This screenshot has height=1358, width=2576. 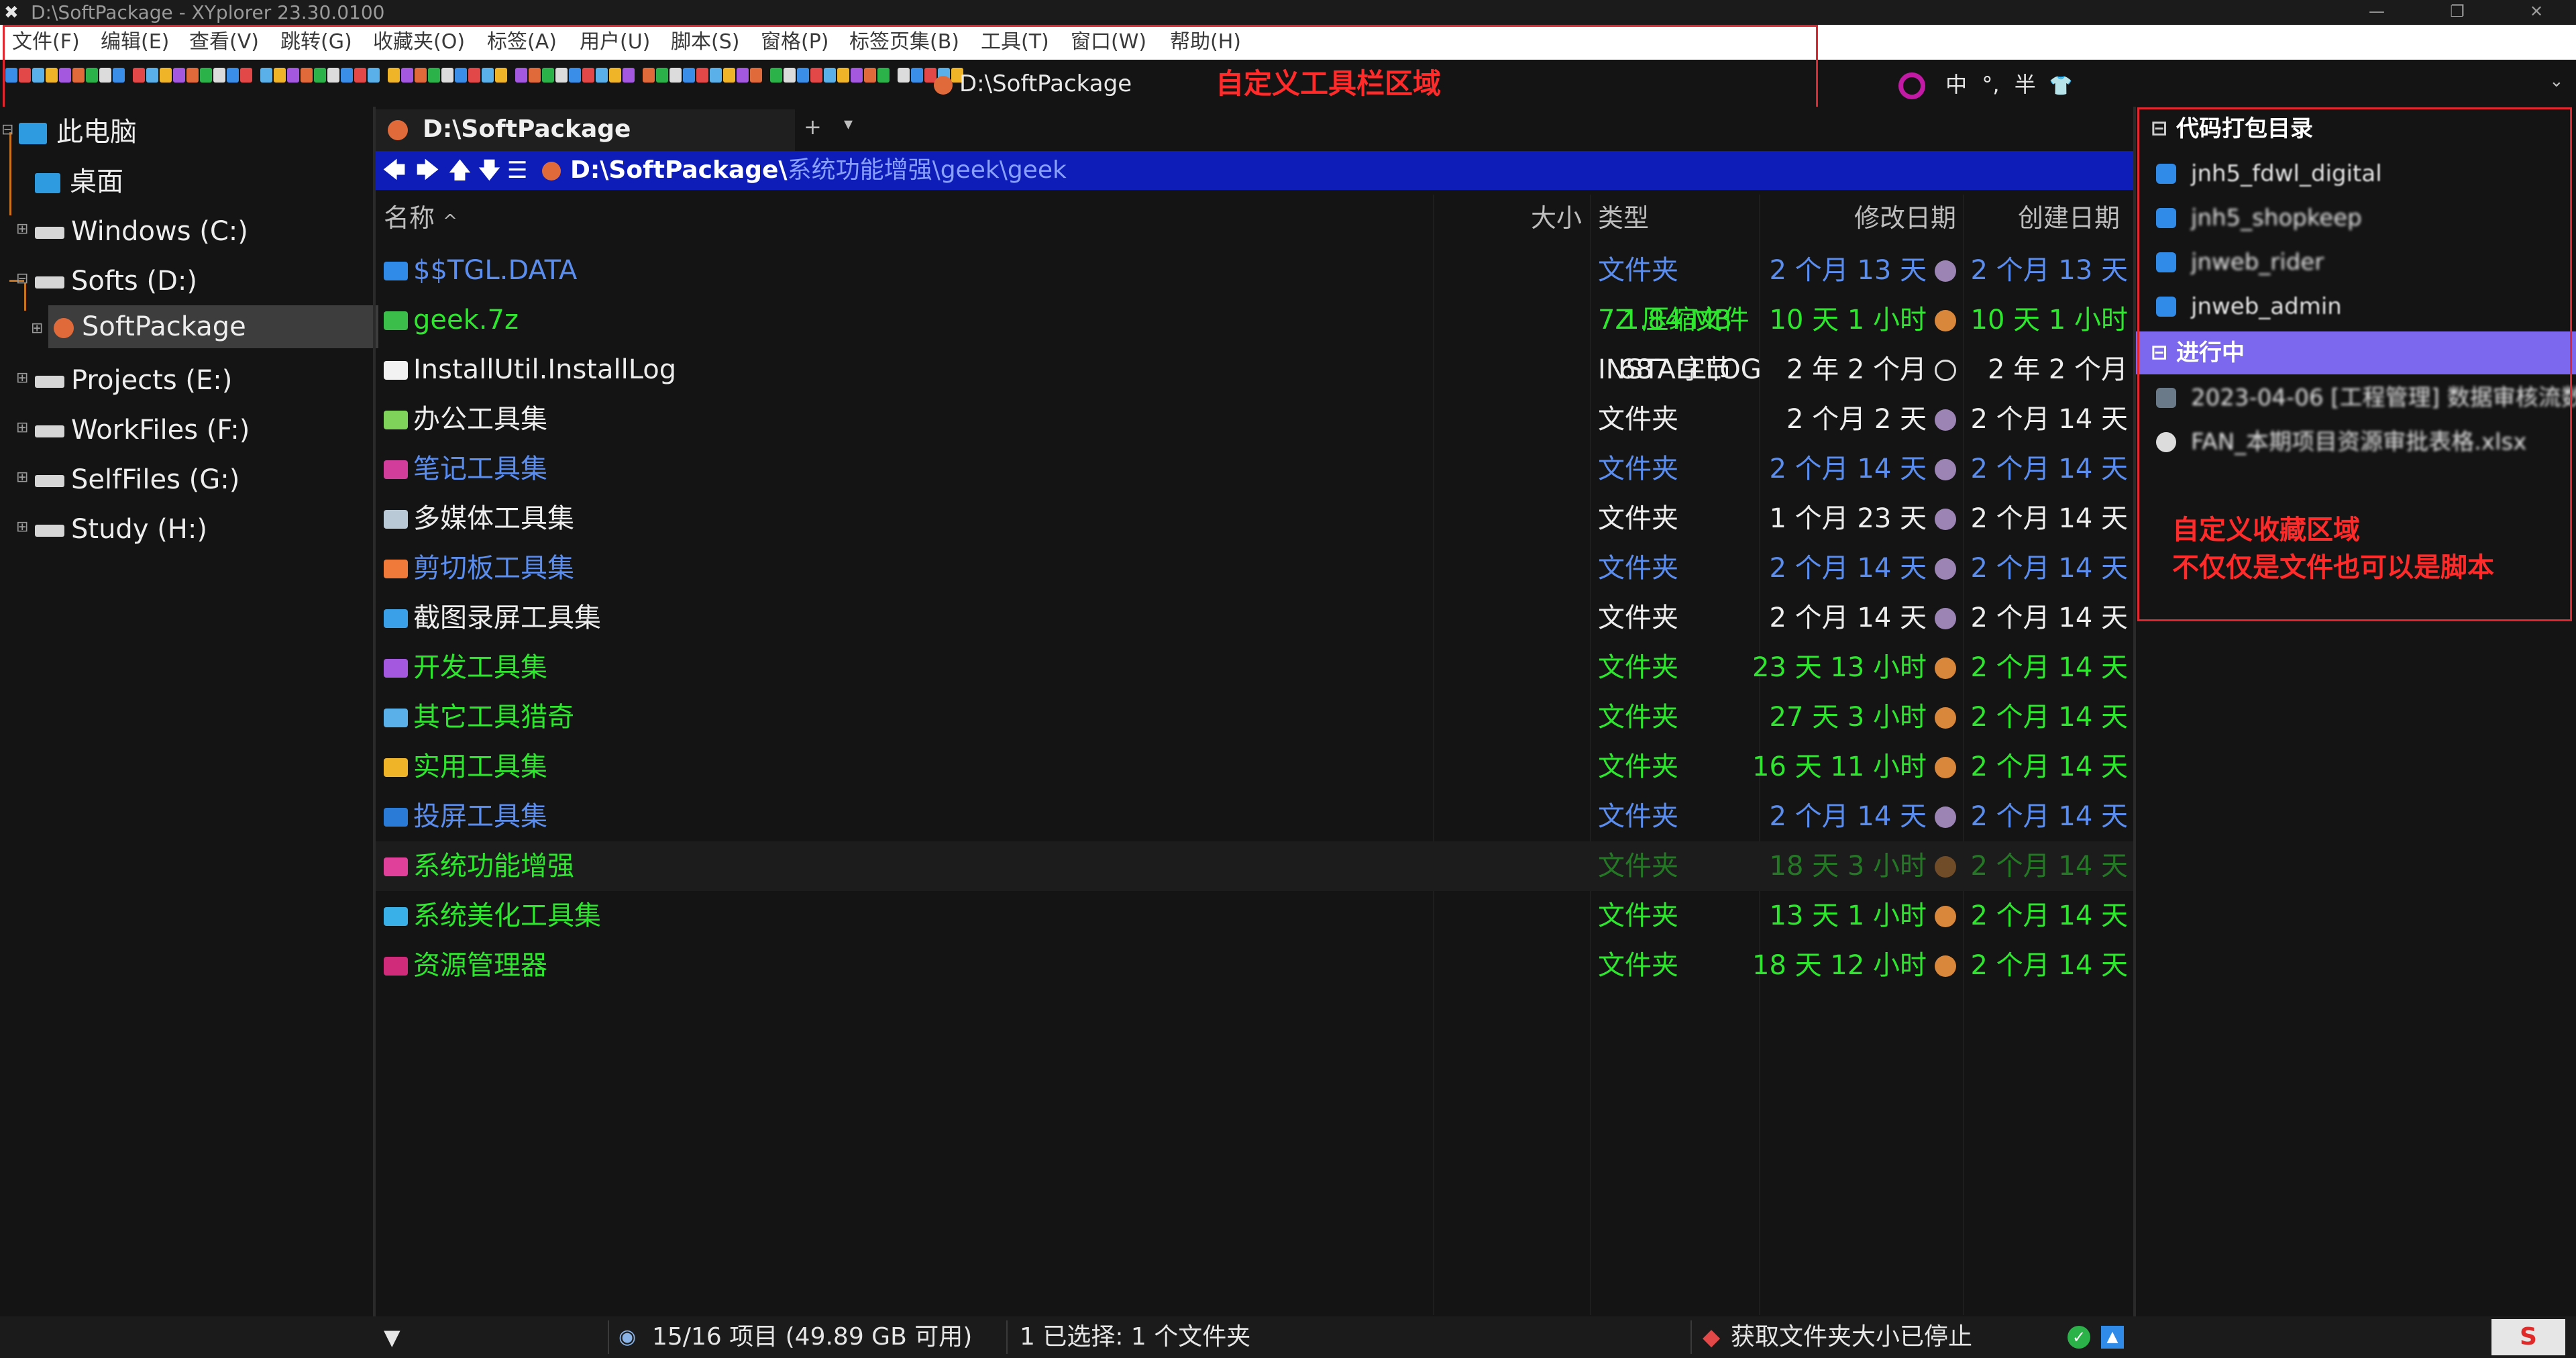 I want to click on tree-item-drive-c: Windows (C:), so click(x=141, y=231).